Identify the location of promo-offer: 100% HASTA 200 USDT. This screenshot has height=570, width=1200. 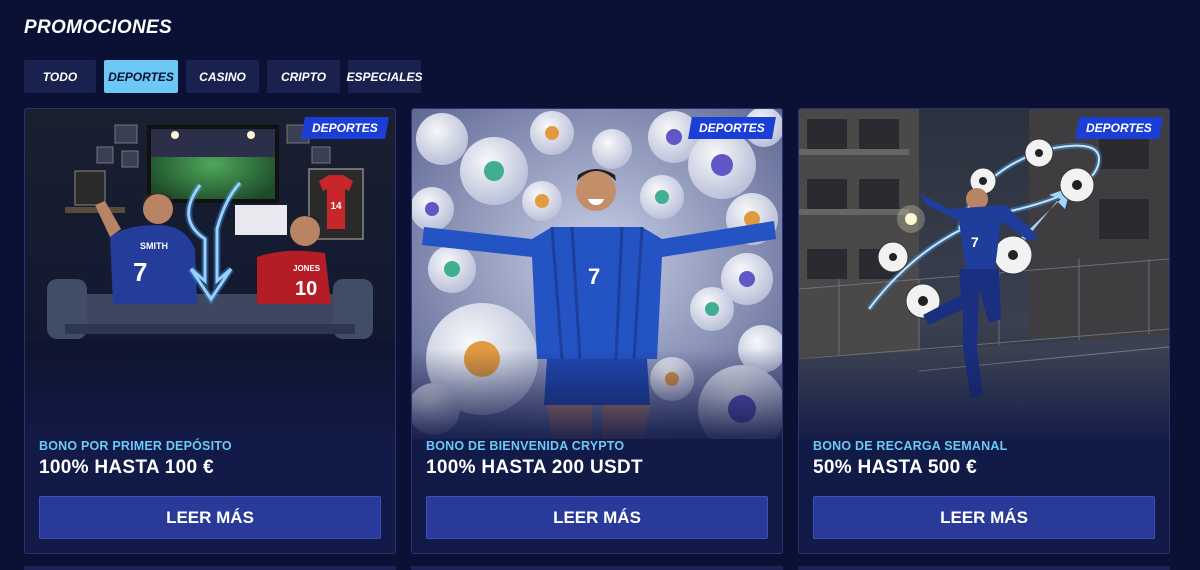
(534, 467).